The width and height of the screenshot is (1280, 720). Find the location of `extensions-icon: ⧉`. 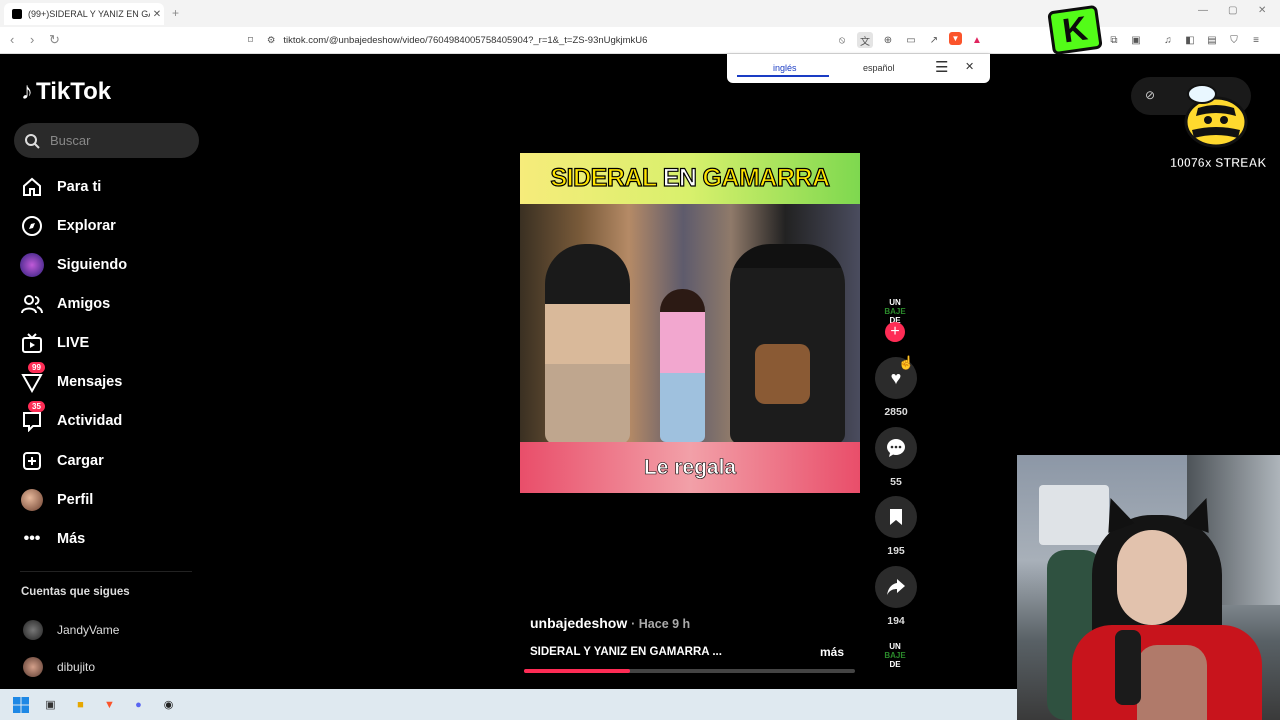

extensions-icon: ⧉ is located at coordinates (1114, 40).